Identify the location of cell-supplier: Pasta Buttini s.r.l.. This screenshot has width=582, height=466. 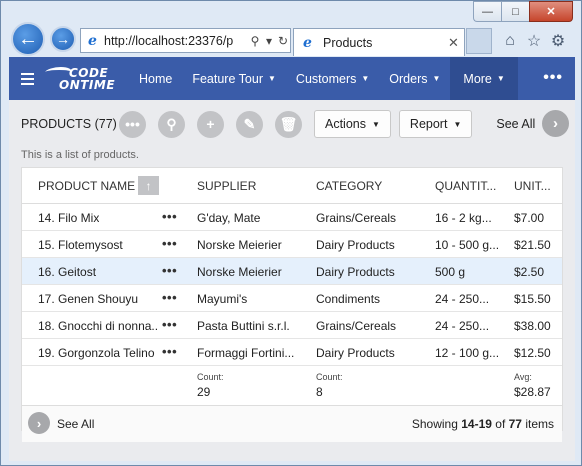
(243, 326).